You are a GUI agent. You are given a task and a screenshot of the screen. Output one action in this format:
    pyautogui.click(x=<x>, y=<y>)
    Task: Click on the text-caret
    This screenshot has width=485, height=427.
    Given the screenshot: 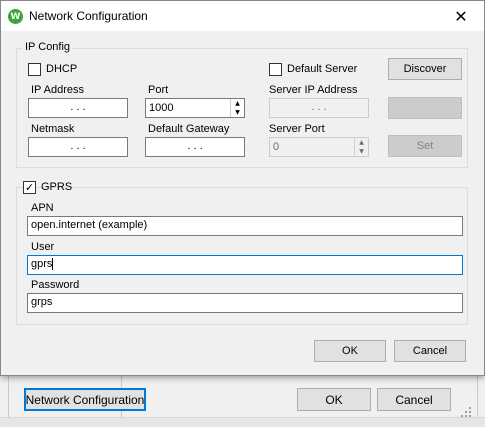 What is the action you would take?
    pyautogui.click(x=53, y=264)
    